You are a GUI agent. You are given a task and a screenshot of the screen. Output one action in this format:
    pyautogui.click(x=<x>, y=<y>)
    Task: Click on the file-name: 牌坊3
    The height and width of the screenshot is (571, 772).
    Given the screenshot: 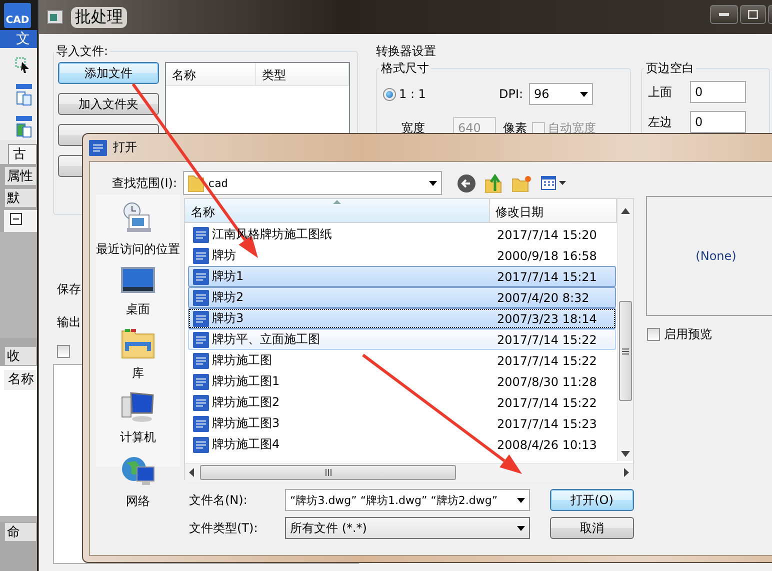 What is the action you would take?
    pyautogui.click(x=228, y=318)
    